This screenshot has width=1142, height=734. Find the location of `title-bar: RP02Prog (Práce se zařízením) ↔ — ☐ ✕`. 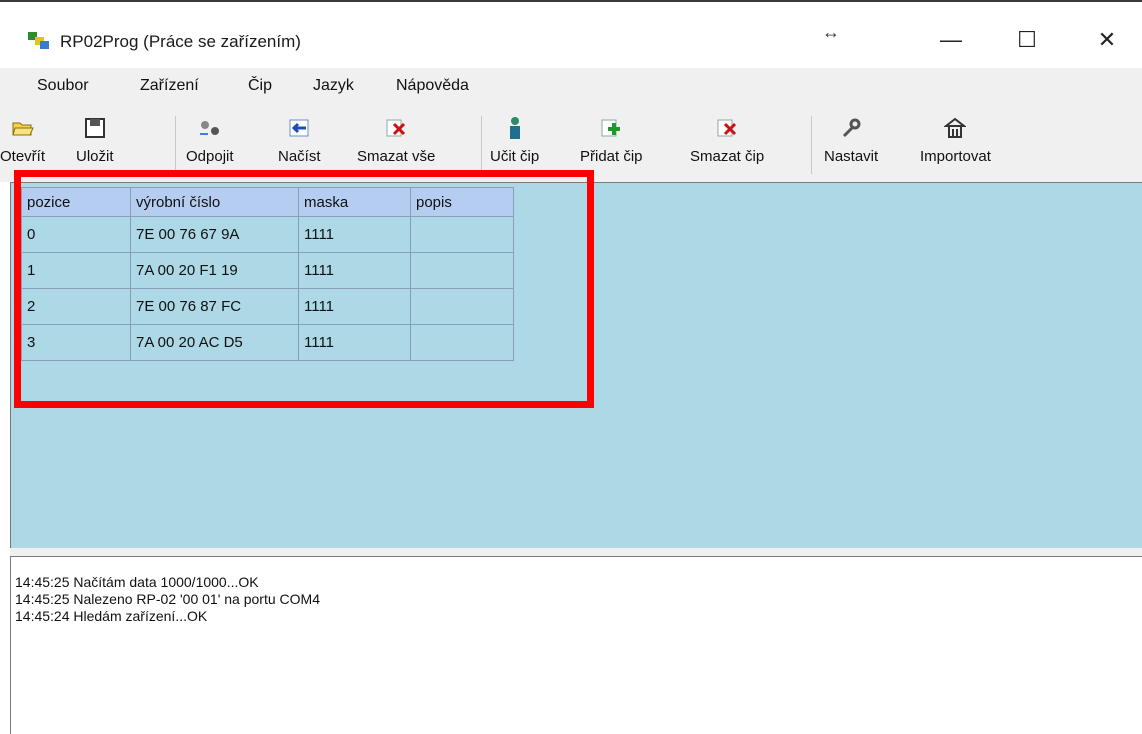

title-bar: RP02Prog (Práce se zařízením) ↔ — ☐ ✕ is located at coordinates (571, 35).